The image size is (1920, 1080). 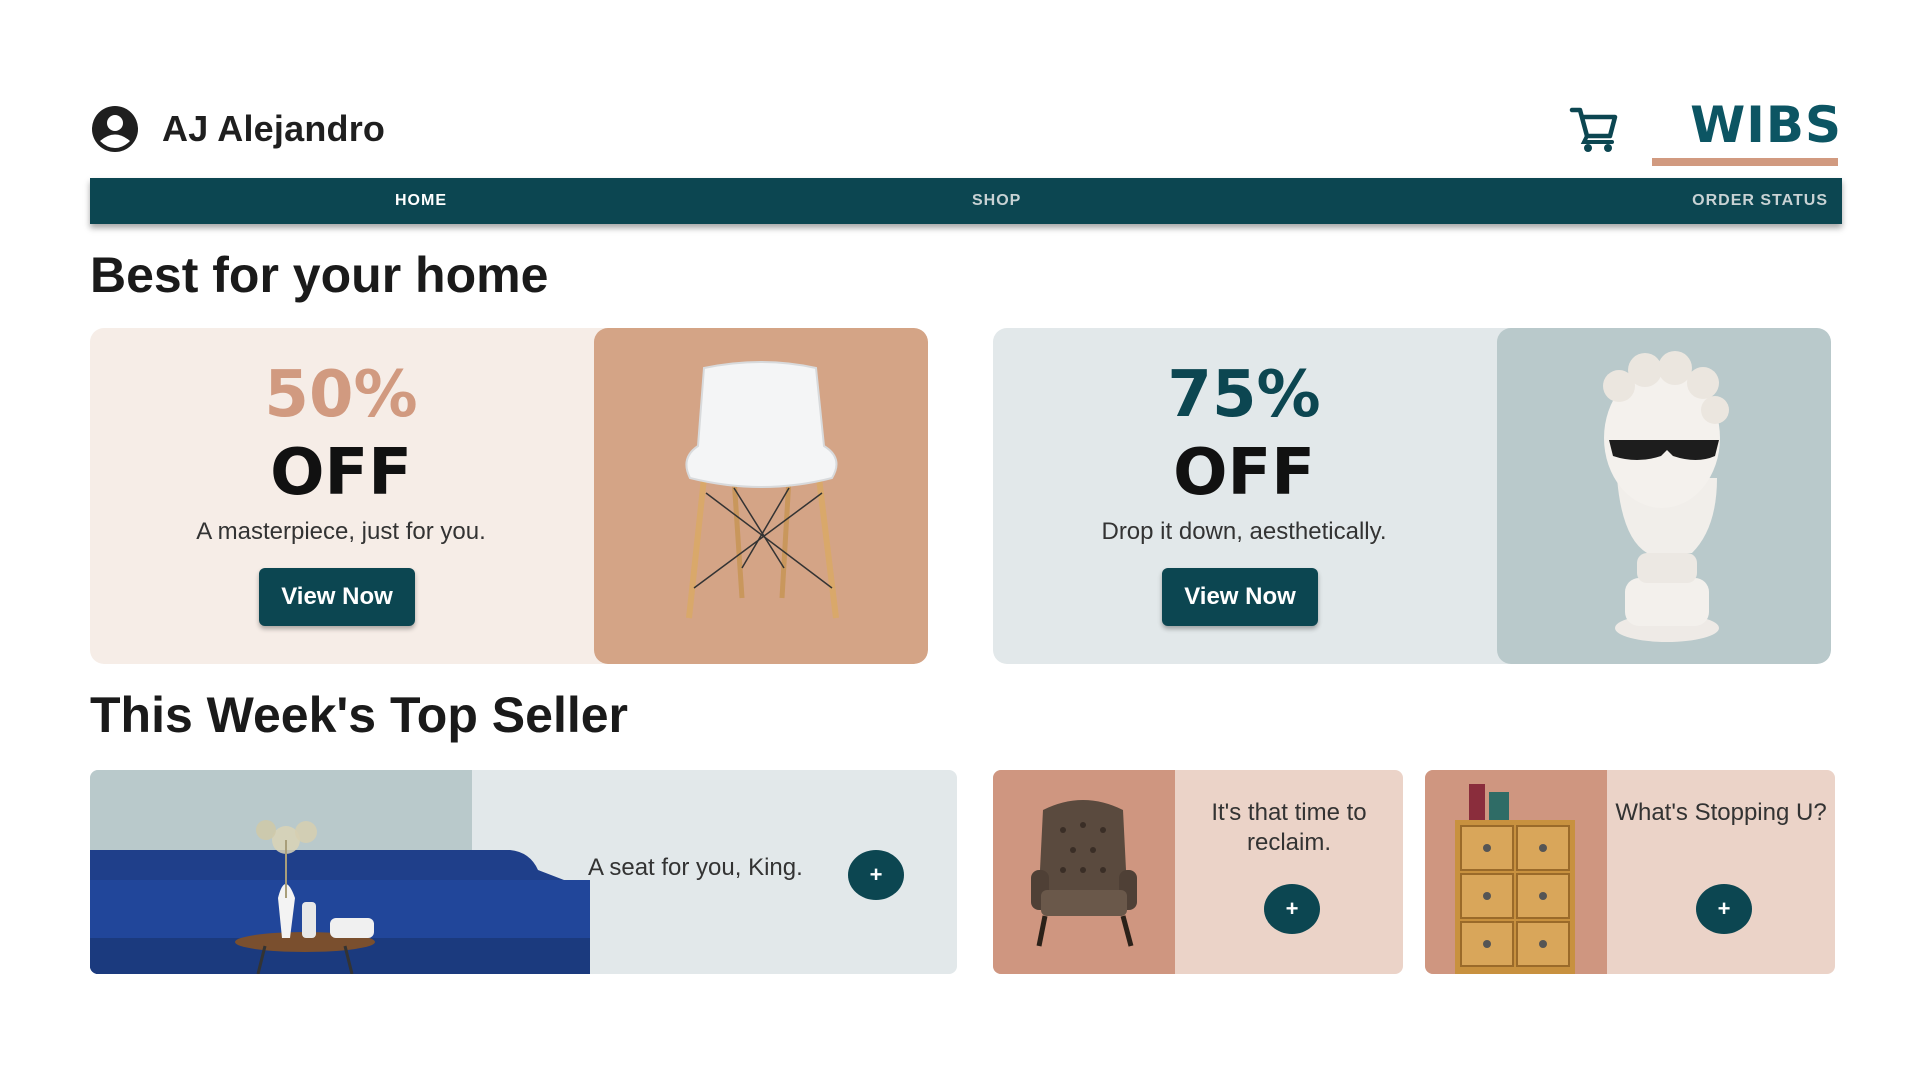 What do you see at coordinates (1745, 162) in the screenshot?
I see `brand-underline` at bounding box center [1745, 162].